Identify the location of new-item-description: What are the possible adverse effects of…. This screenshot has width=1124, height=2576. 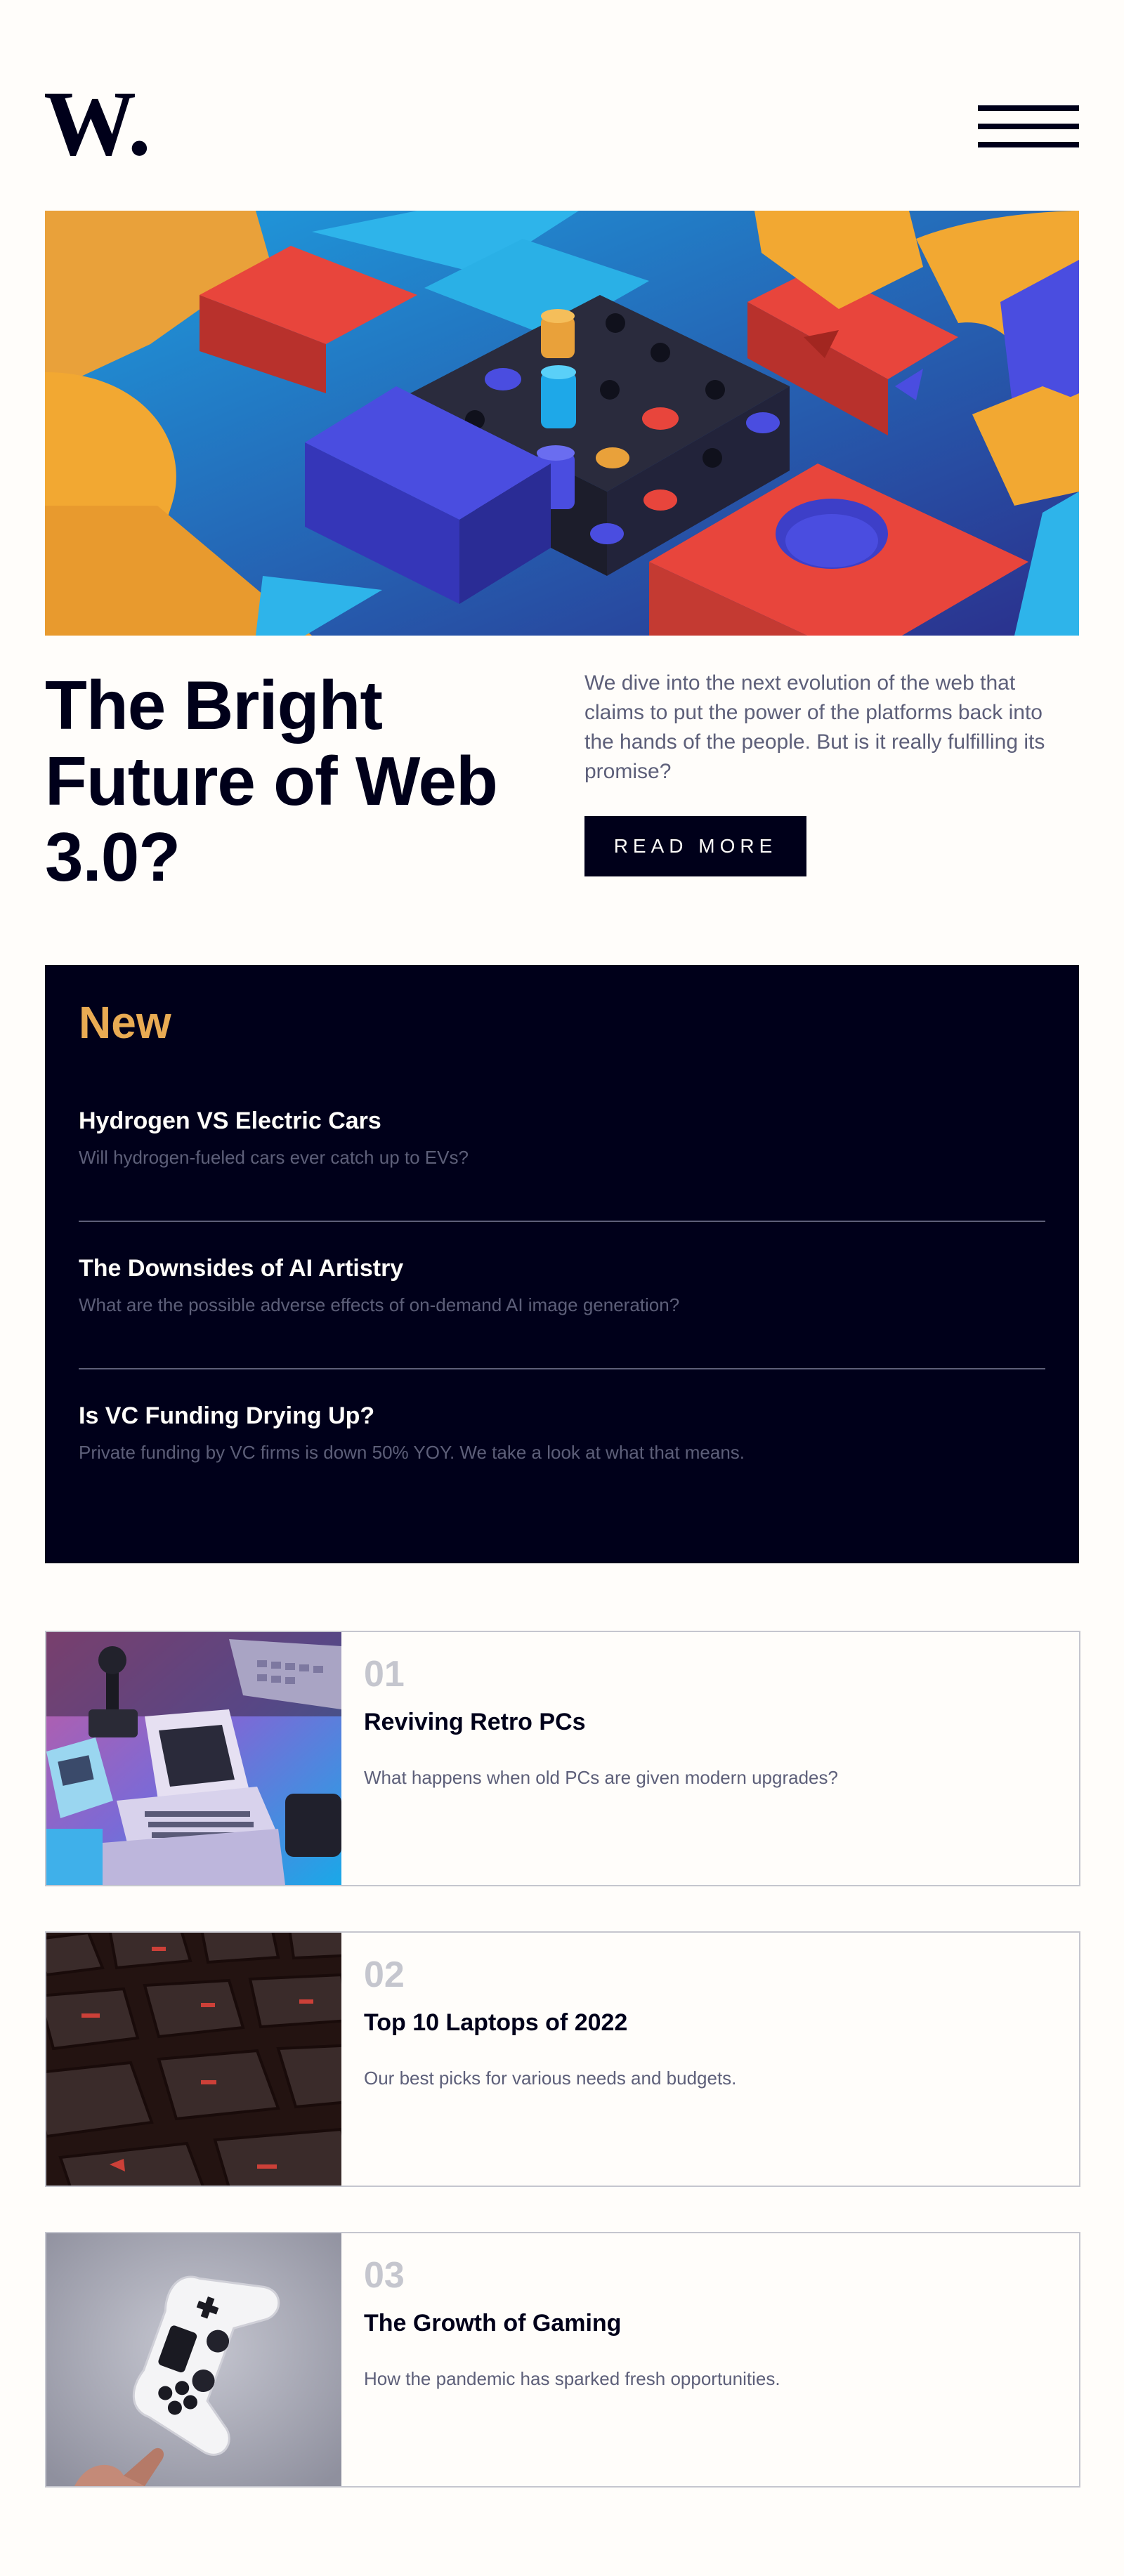
(380, 1304).